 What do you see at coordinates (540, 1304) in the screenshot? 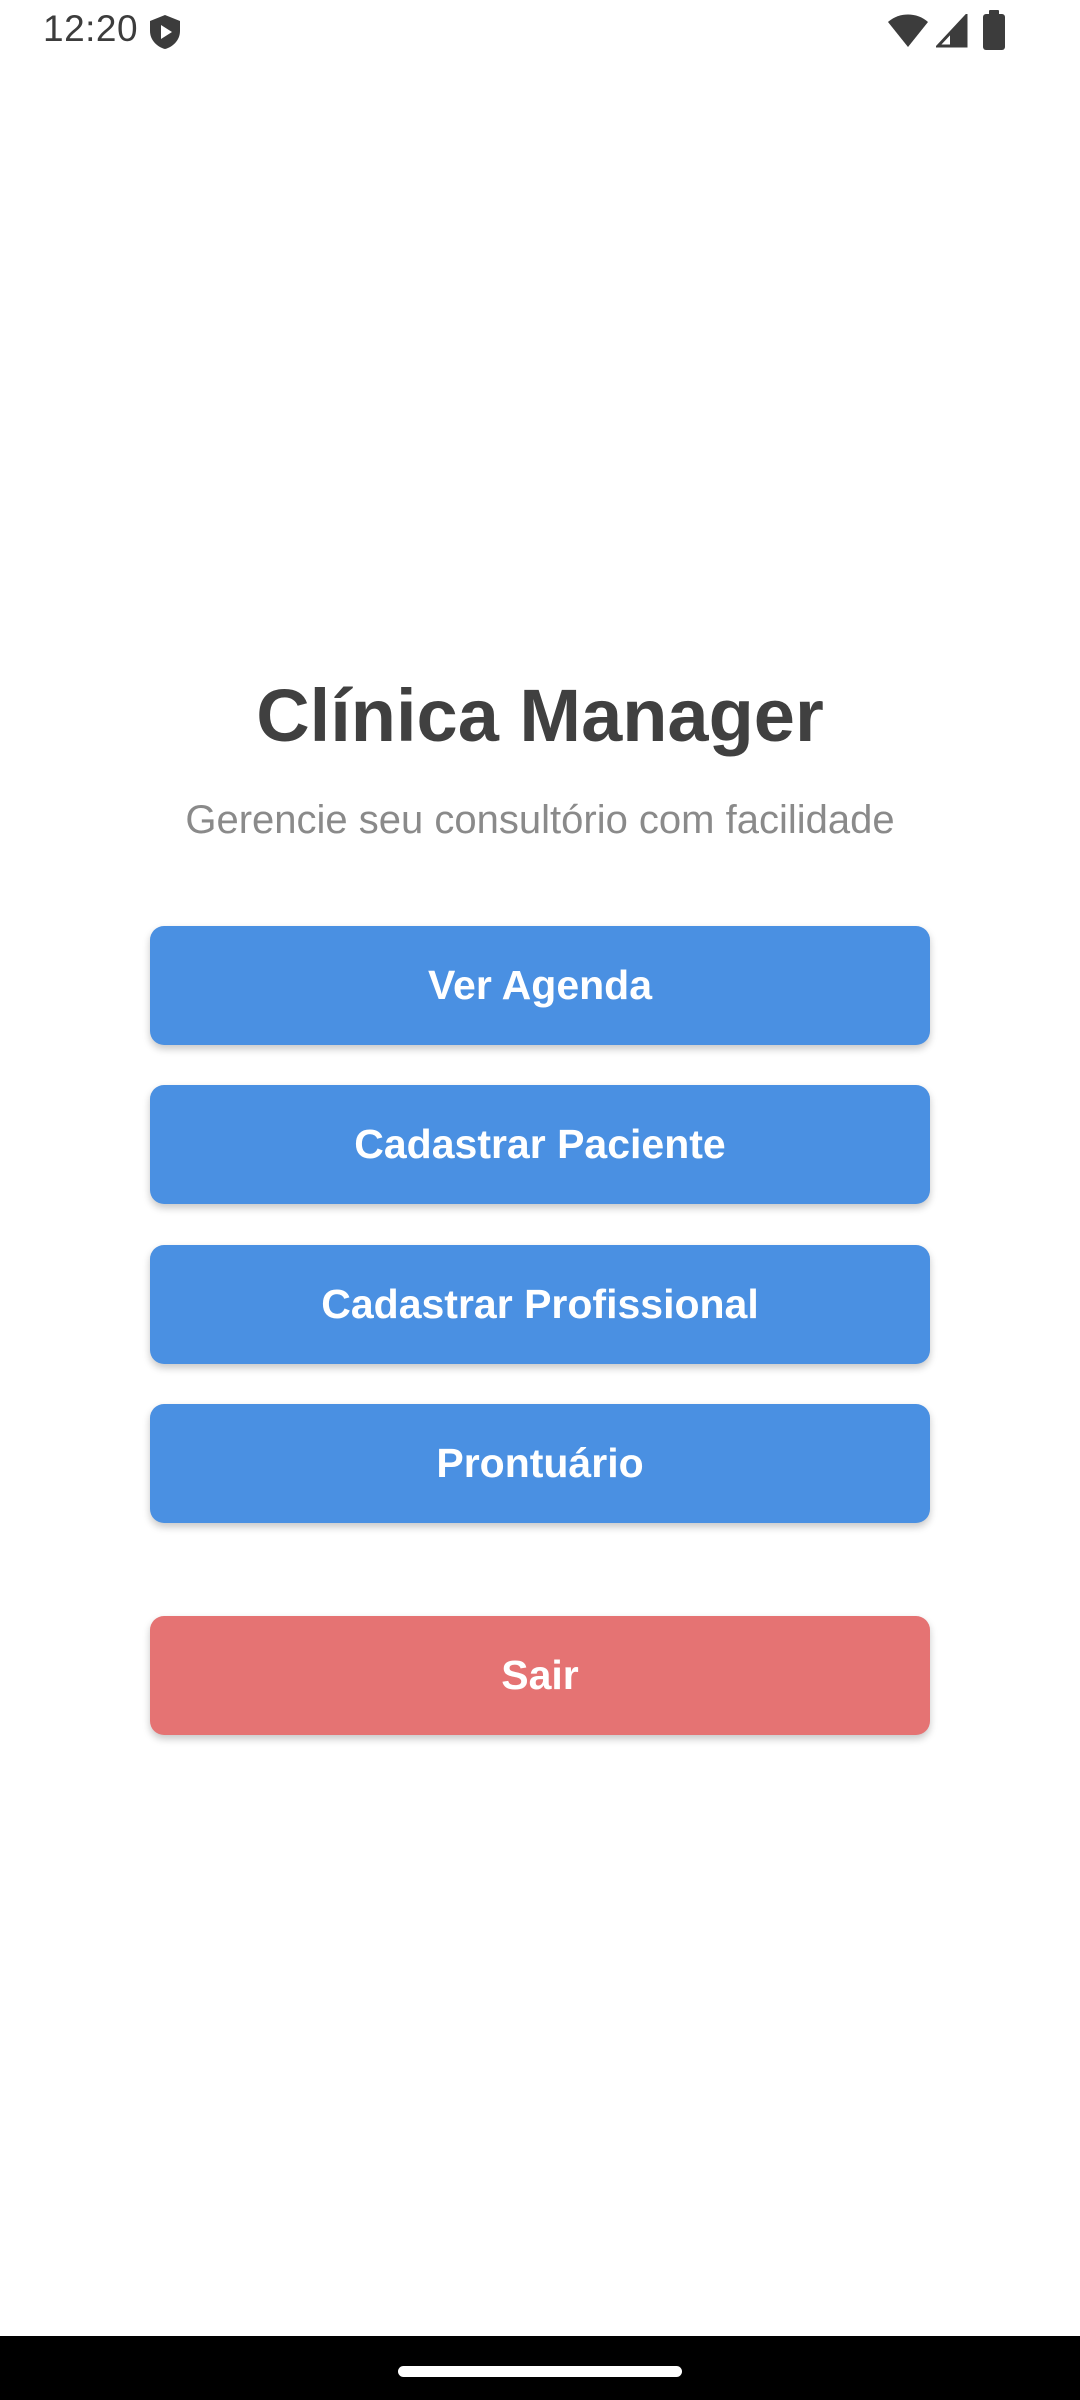
I see `cadastrar-profissional-button: Cadastrar Profissional` at bounding box center [540, 1304].